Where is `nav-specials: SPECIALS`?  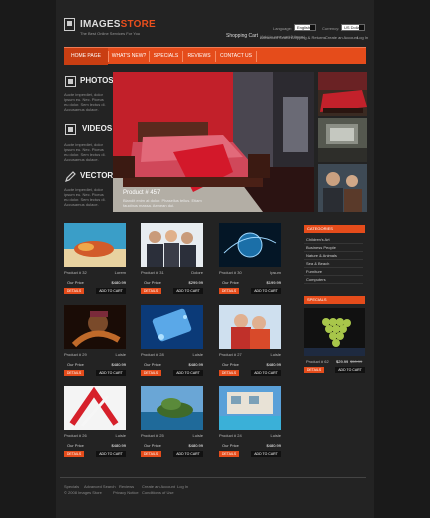 nav-specials: SPECIALS is located at coordinates (166, 56).